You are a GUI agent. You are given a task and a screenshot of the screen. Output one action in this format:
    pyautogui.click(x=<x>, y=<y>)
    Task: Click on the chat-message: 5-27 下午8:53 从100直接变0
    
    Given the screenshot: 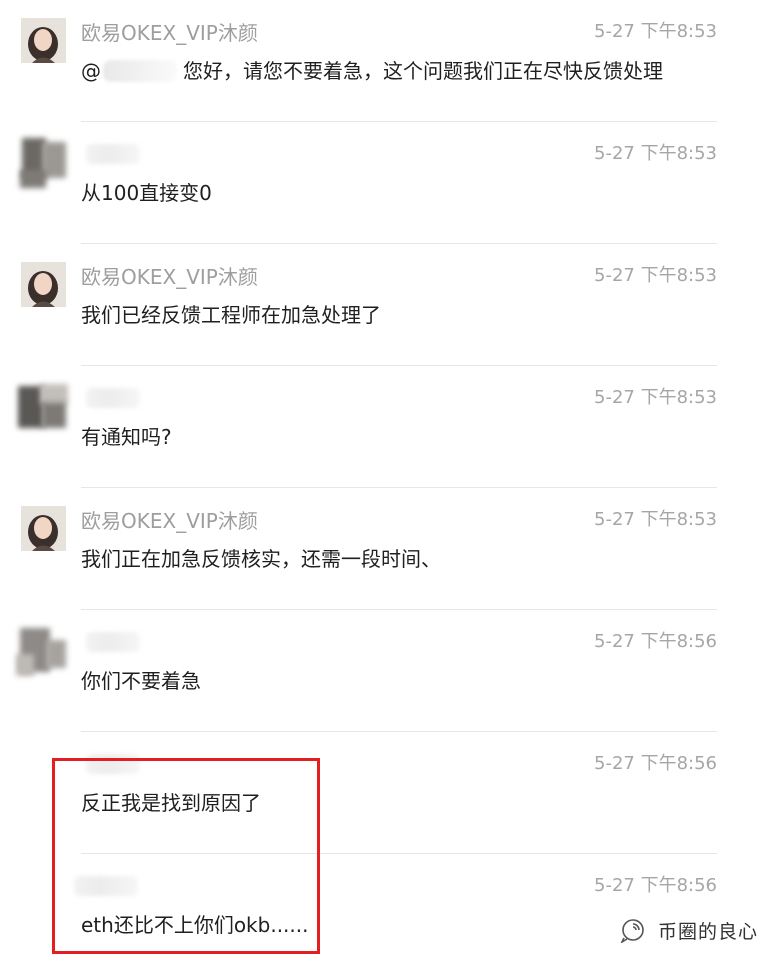 What is the action you would take?
    pyautogui.click(x=387, y=183)
    